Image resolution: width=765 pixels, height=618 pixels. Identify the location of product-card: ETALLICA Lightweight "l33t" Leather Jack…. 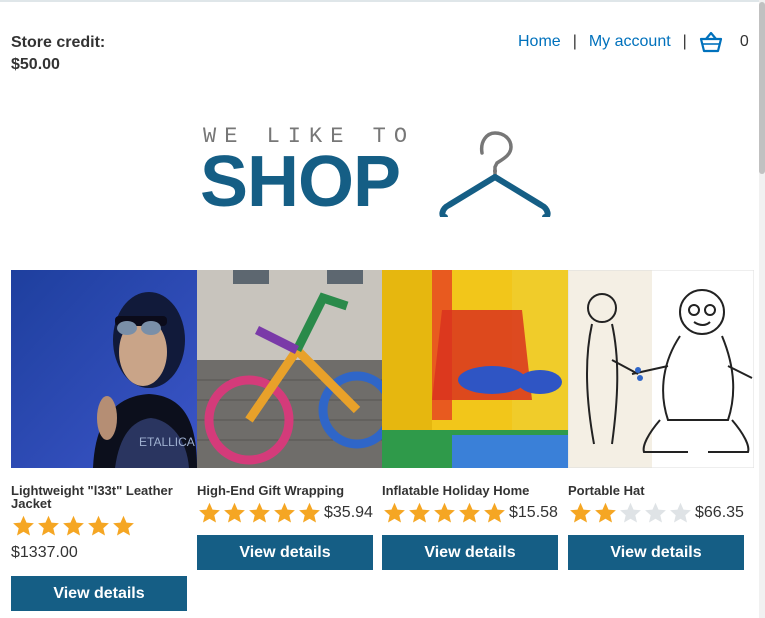
(104, 440).